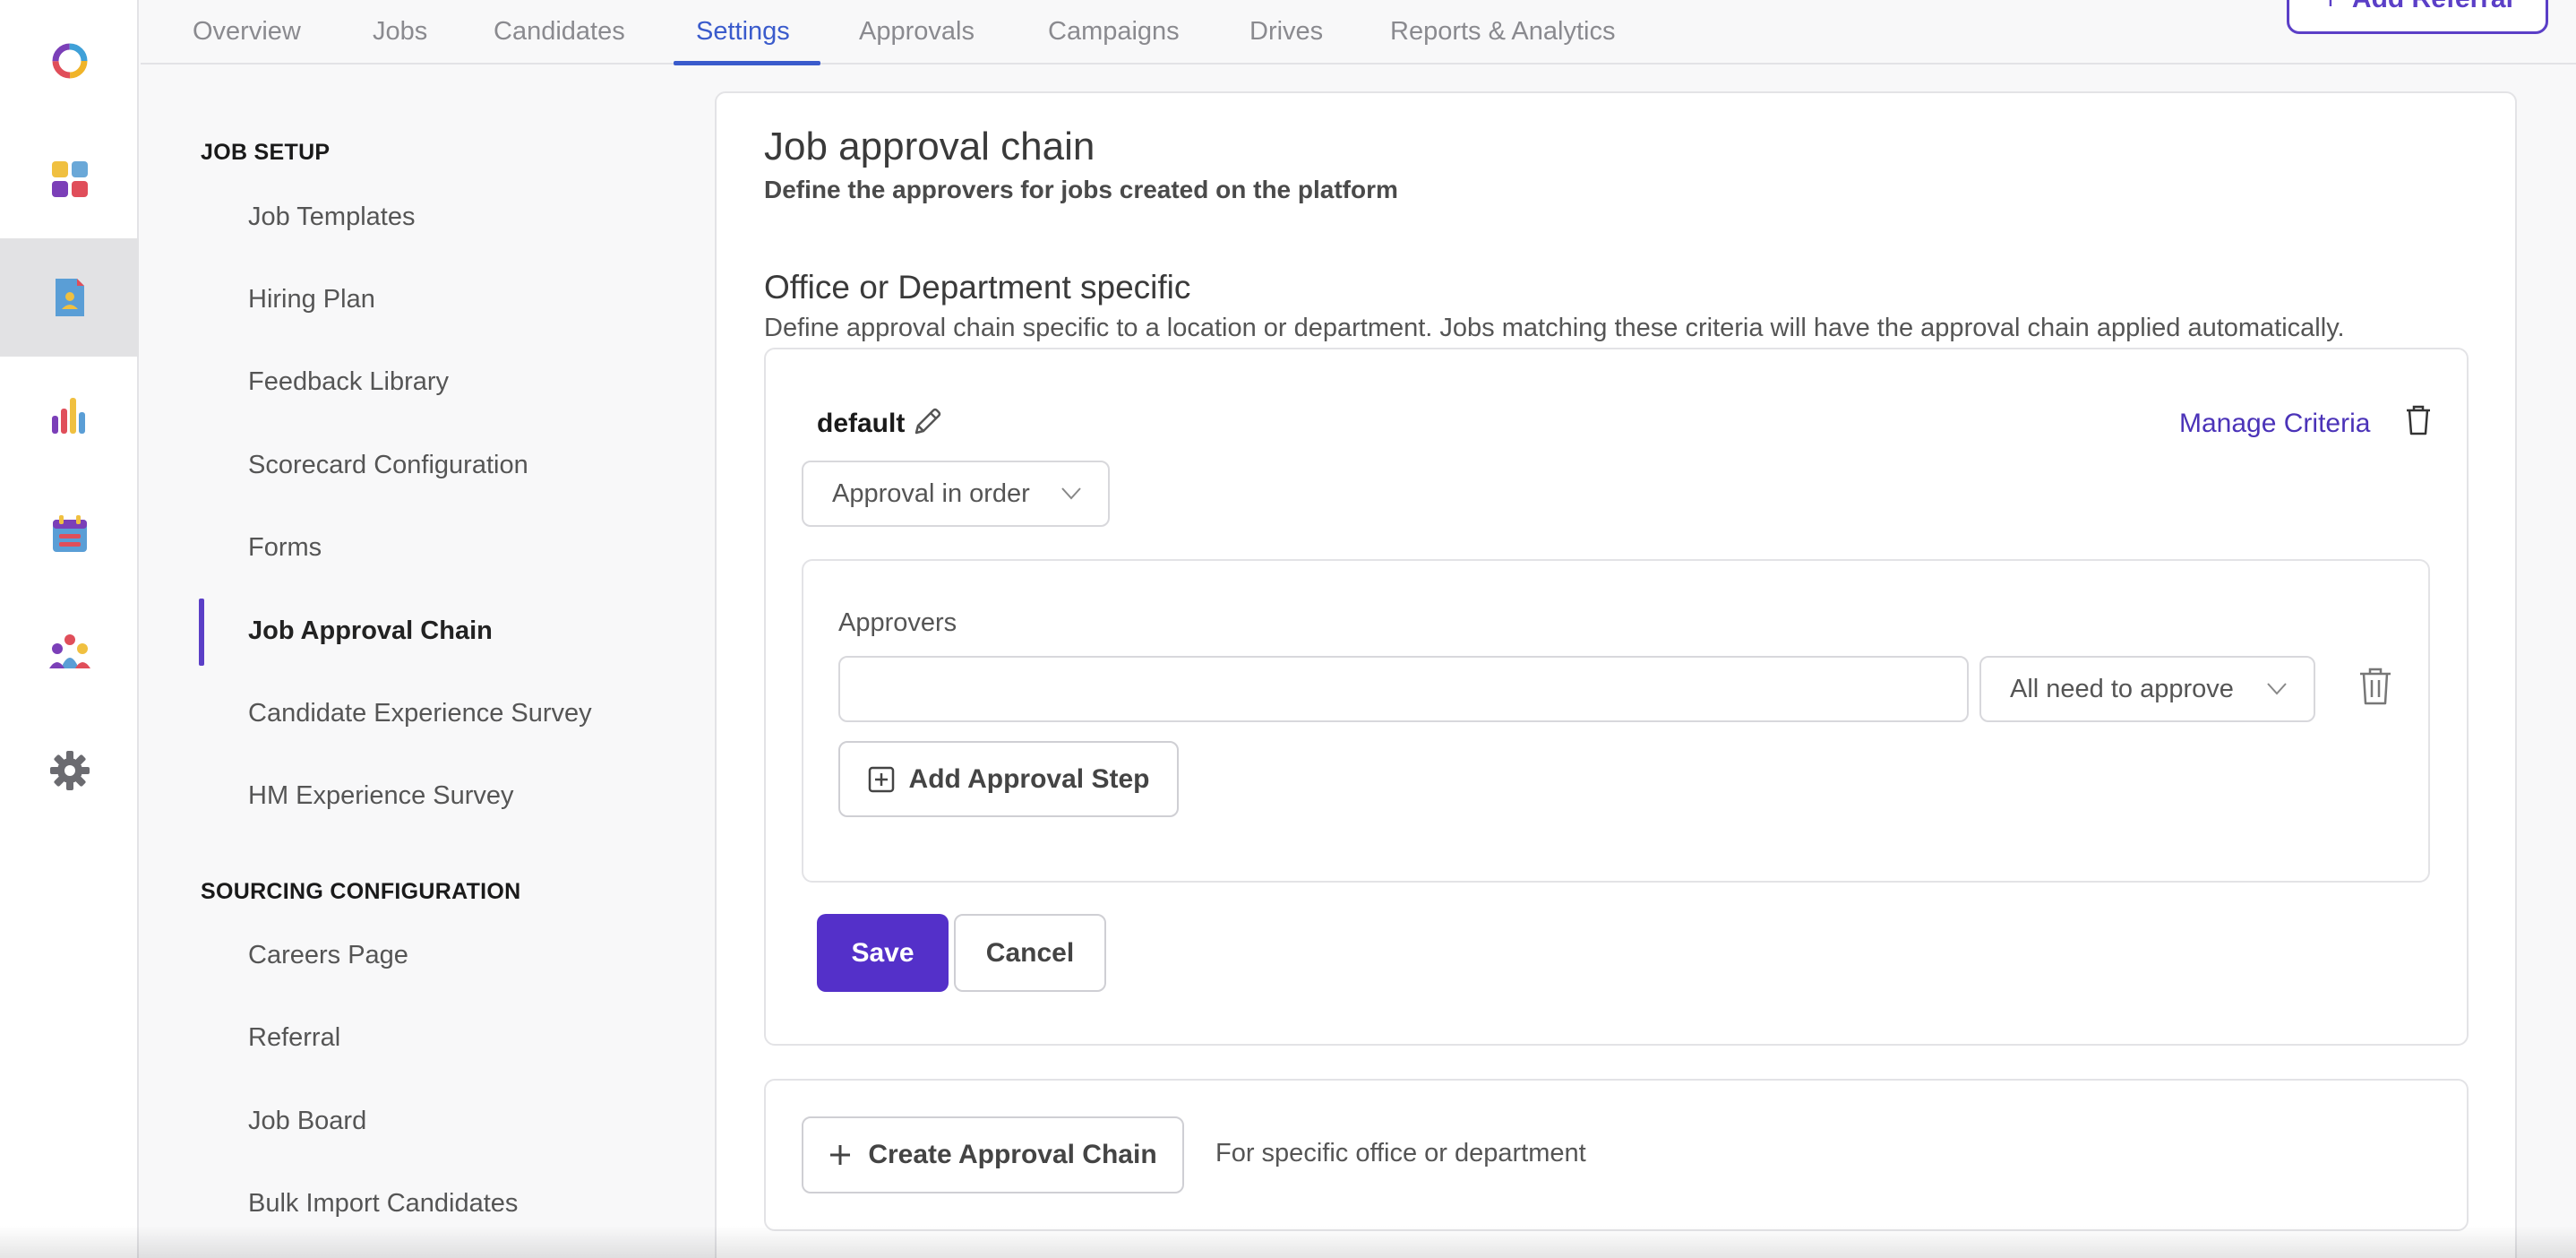 This screenshot has height=1258, width=2576. What do you see at coordinates (897, 622) in the screenshot?
I see `approvers-label: Approvers` at bounding box center [897, 622].